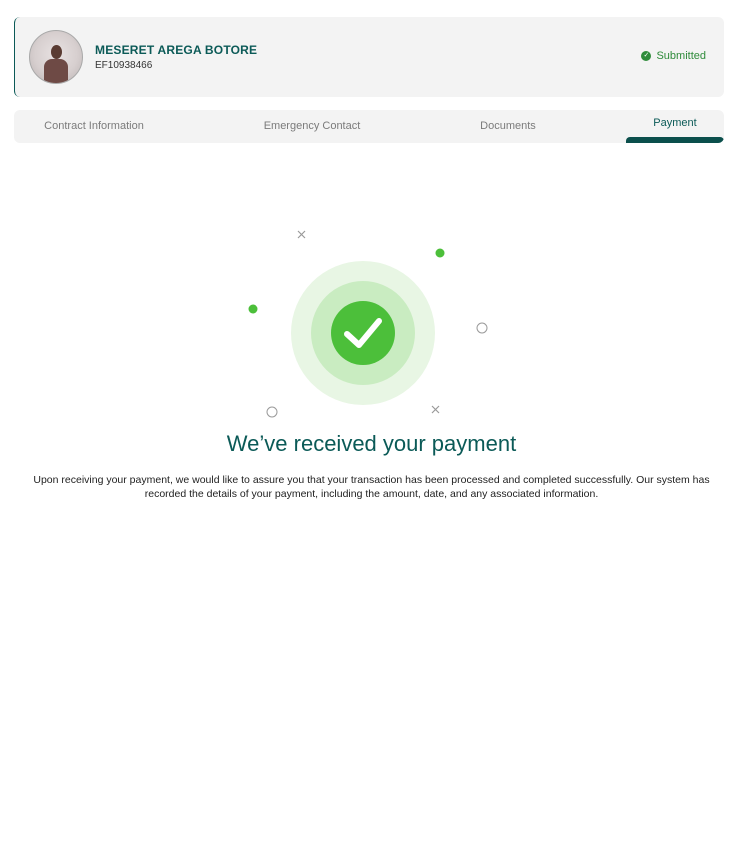  I want to click on tab-contract-information: Contract Information, so click(94, 126).